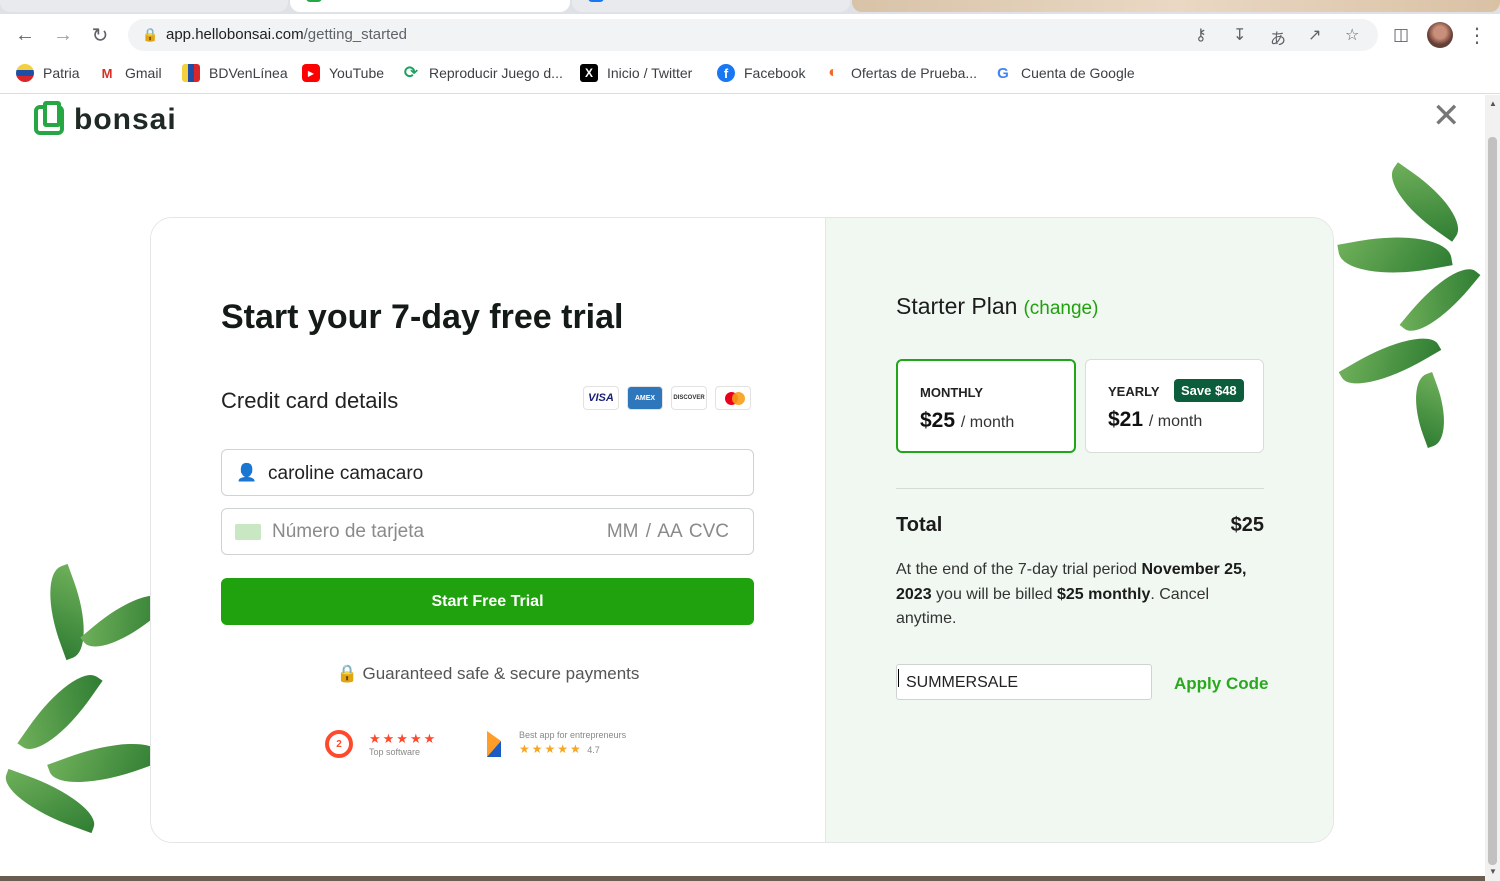  I want to click on menu-kebab-icon: ⋮, so click(1477, 35).